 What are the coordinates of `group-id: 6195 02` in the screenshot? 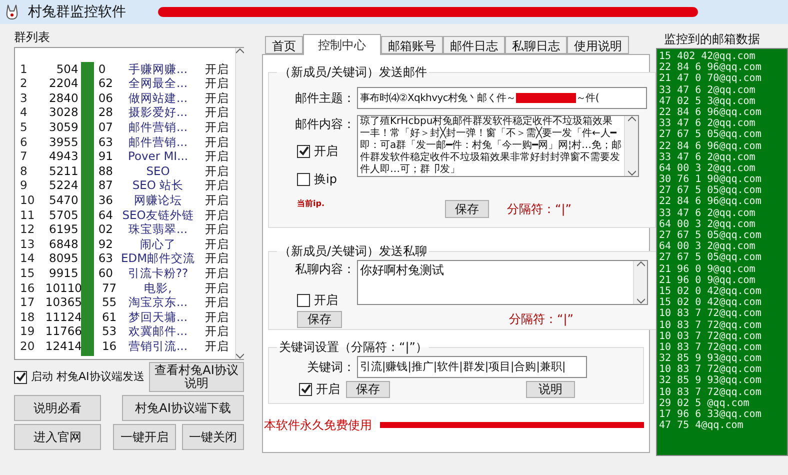 It's located at (81, 229).